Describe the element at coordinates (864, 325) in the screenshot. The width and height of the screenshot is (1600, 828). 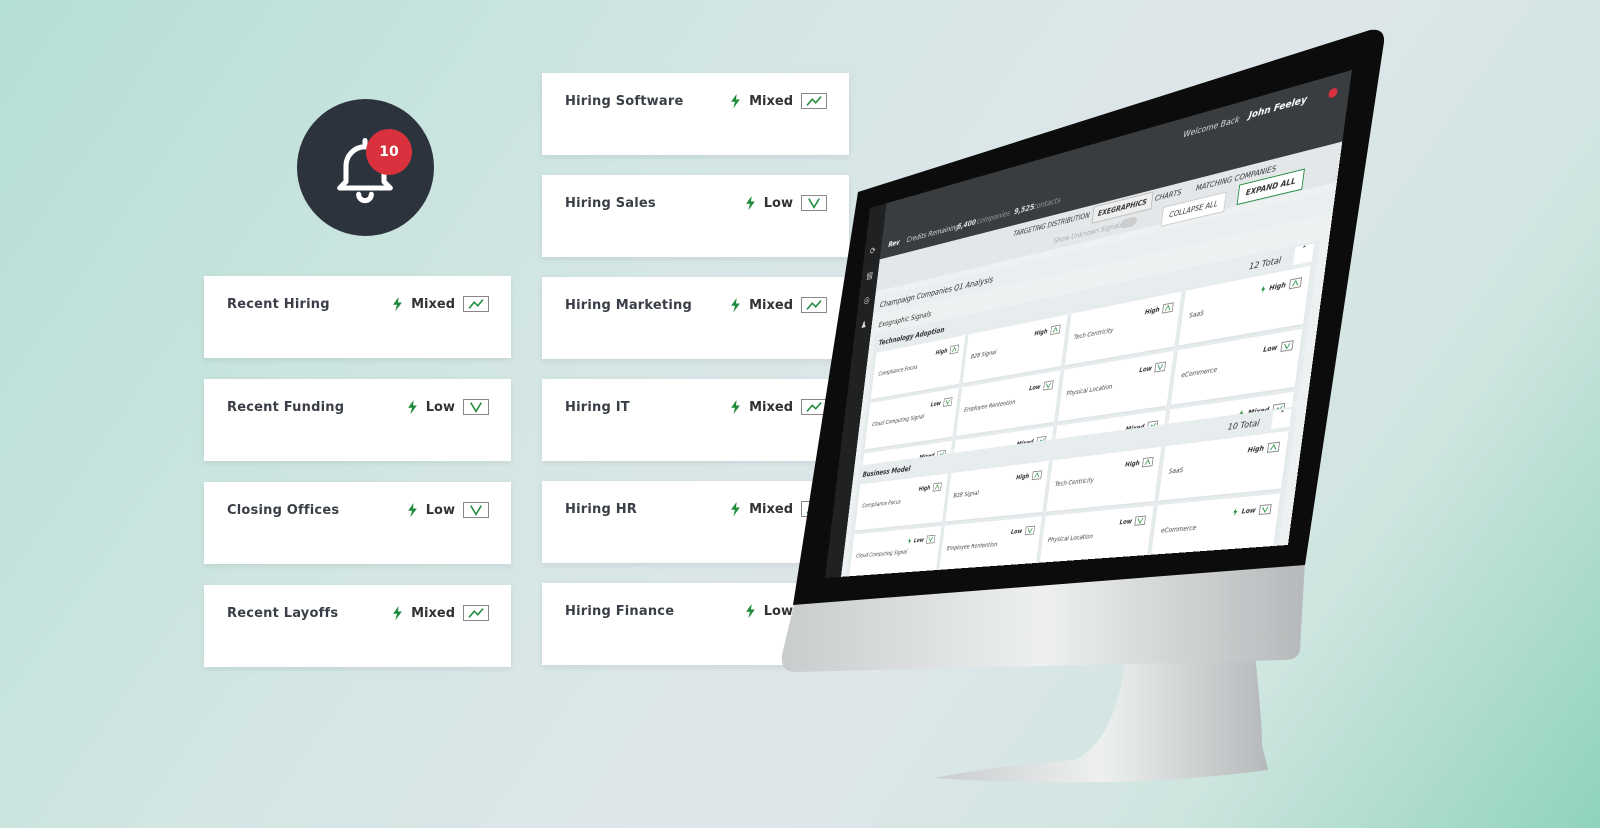
I see `users-icon: ♟` at that location.